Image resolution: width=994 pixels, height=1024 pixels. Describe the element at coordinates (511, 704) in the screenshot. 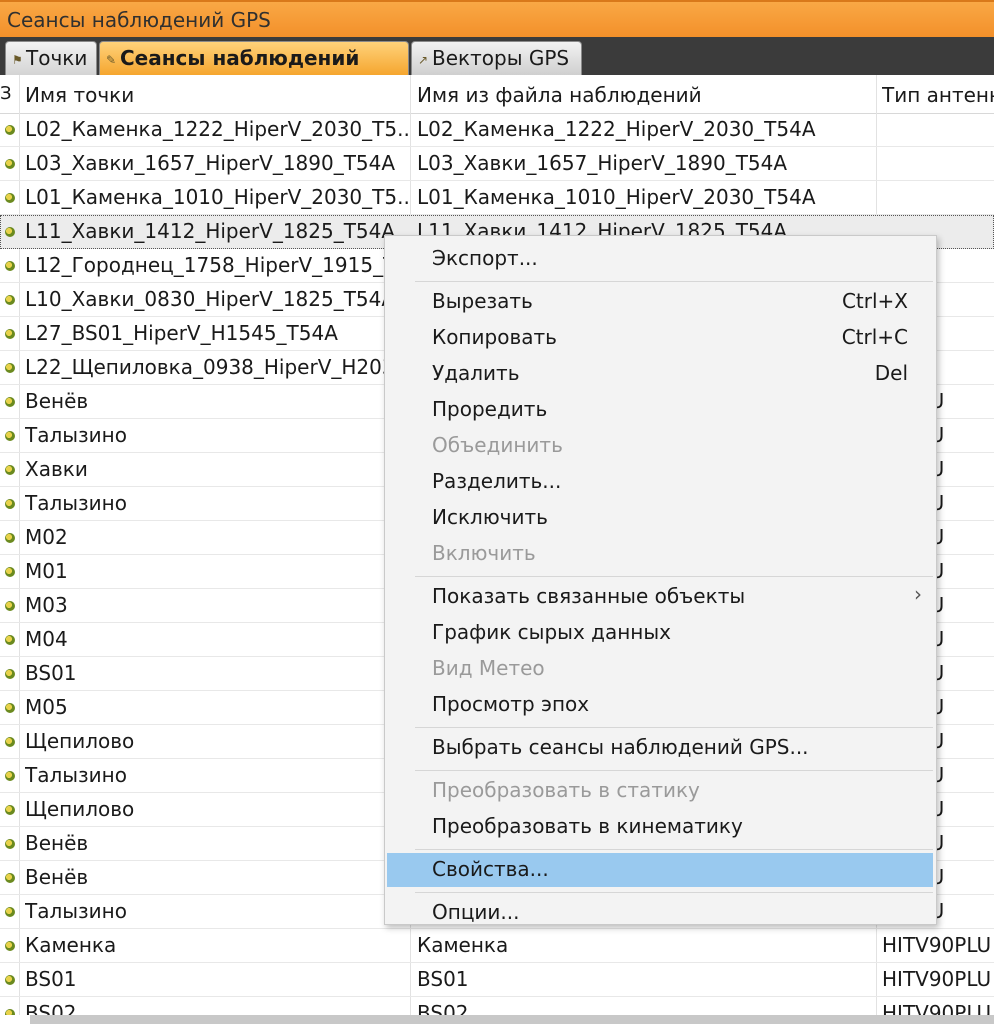

I see `menu-item-label: Просмотр эпох` at that location.